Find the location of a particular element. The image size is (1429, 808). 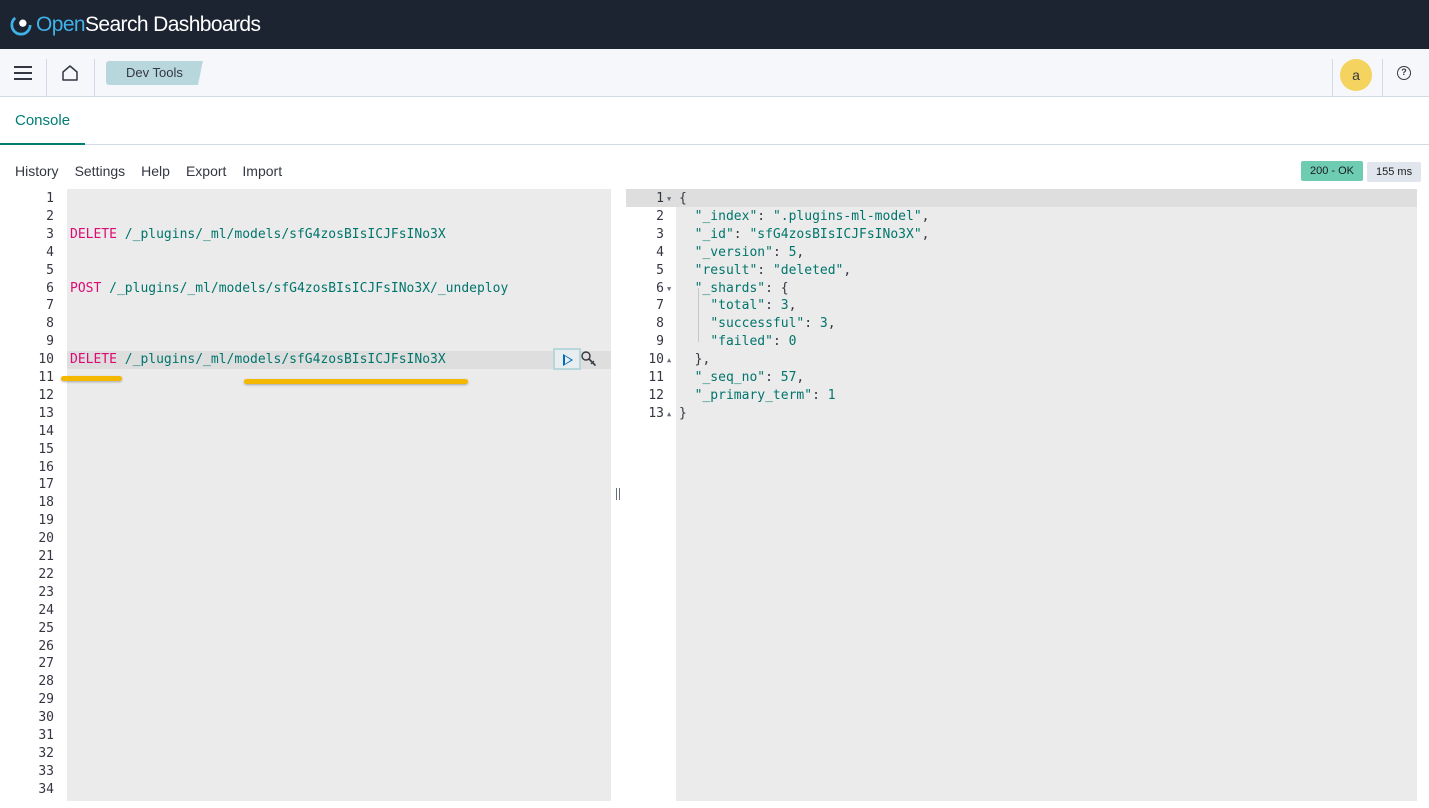

line-number: 29 is located at coordinates (46, 700).